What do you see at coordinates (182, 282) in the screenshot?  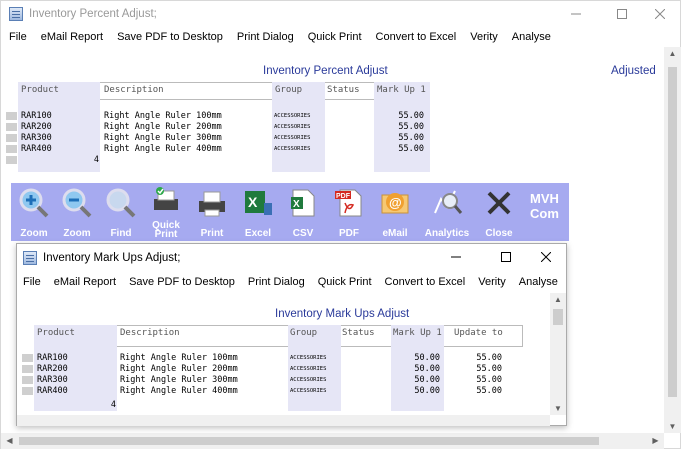 I see `inner-menu-save-pdf: Save PDF to Desktop` at bounding box center [182, 282].